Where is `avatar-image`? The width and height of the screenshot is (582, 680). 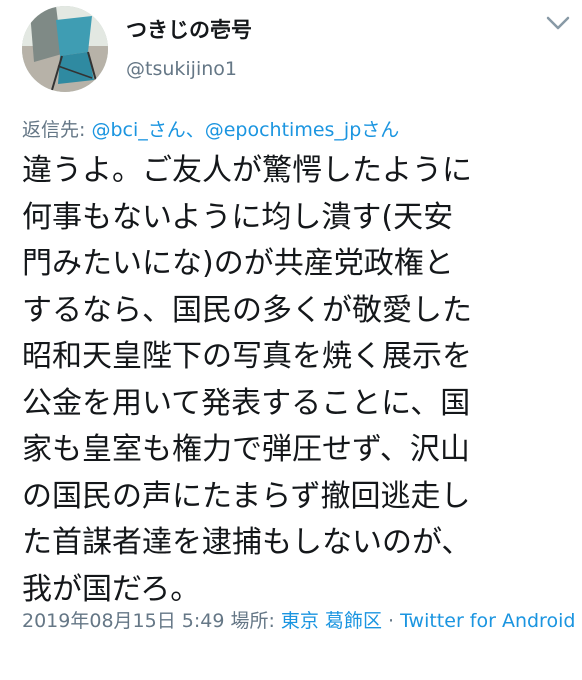 avatar-image is located at coordinates (65, 49).